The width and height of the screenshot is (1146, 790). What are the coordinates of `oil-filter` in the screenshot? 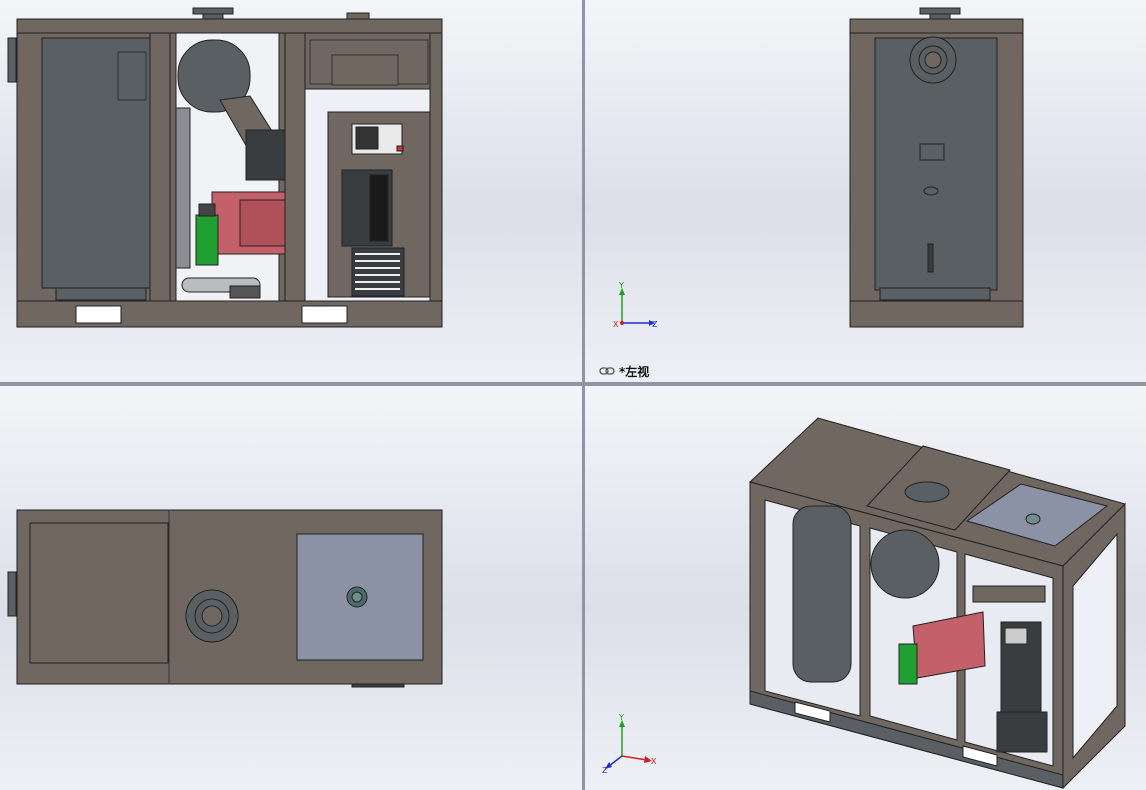 It's located at (207, 240).